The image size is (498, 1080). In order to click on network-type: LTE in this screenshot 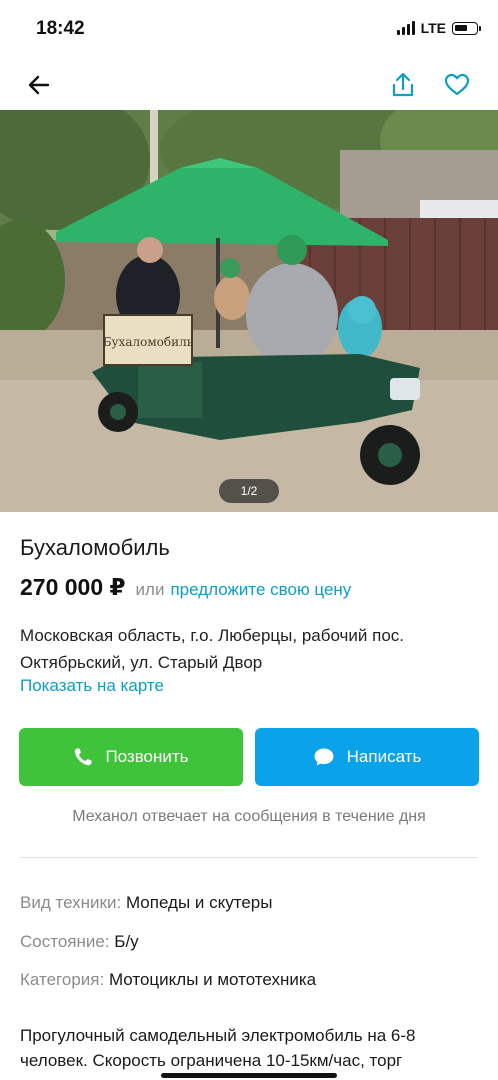, I will do `click(433, 28)`.